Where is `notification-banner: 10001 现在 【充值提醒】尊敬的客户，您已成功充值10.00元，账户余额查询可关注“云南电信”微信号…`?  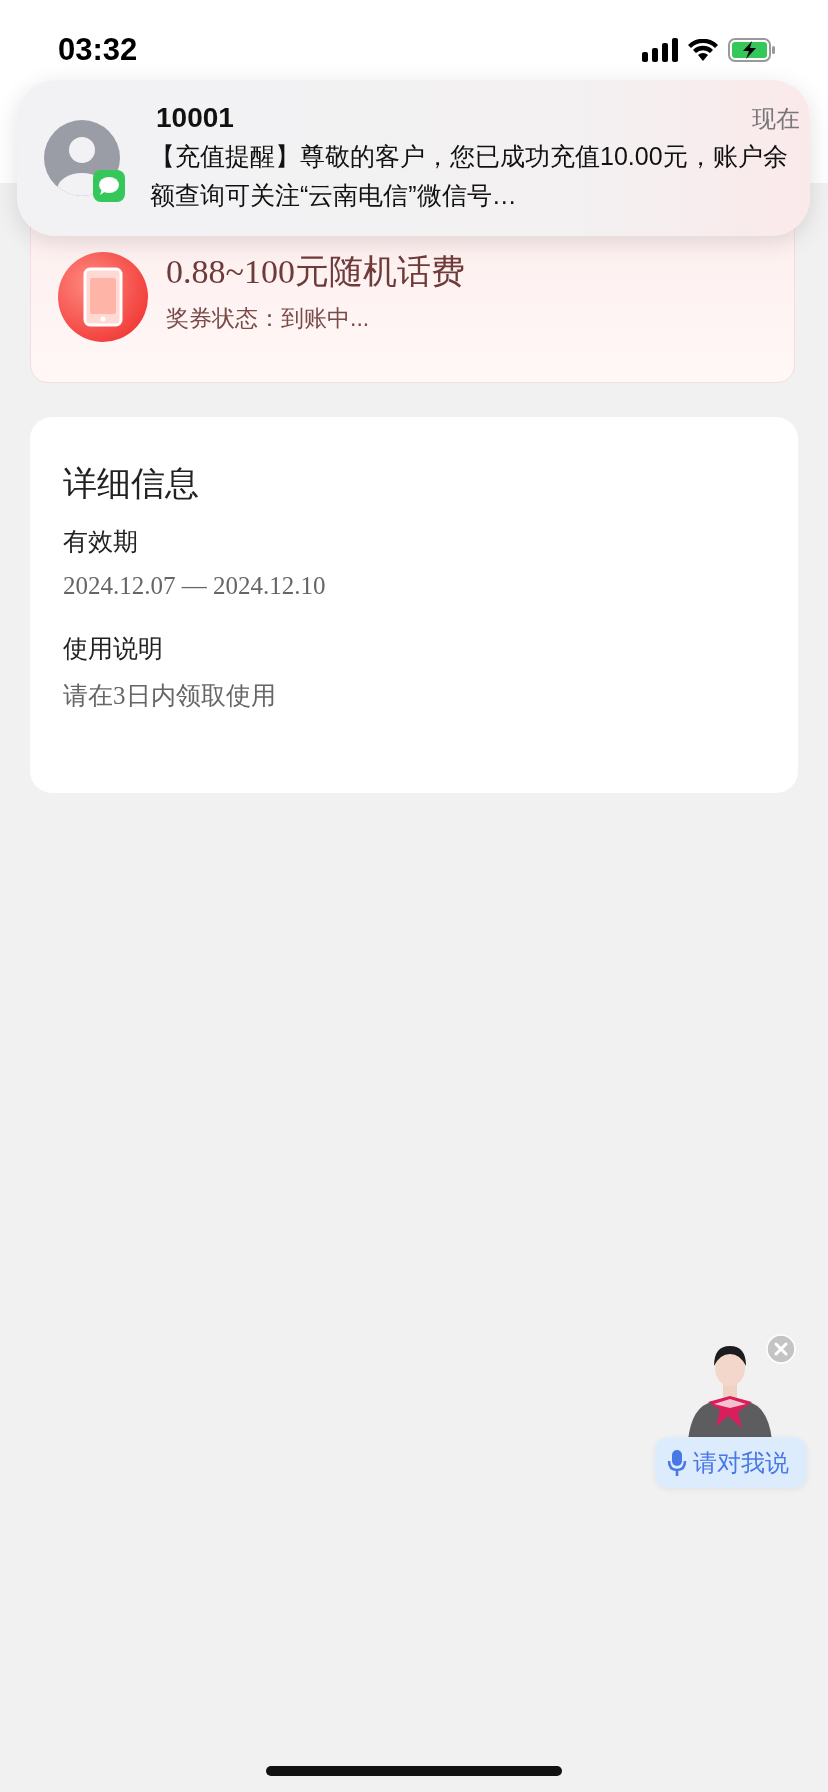
notification-banner: 10001 现在 【充值提醒】尊敬的客户，您已成功充值10.00元，账户余额查询可关注“云南电信”微信号… is located at coordinates (413, 158).